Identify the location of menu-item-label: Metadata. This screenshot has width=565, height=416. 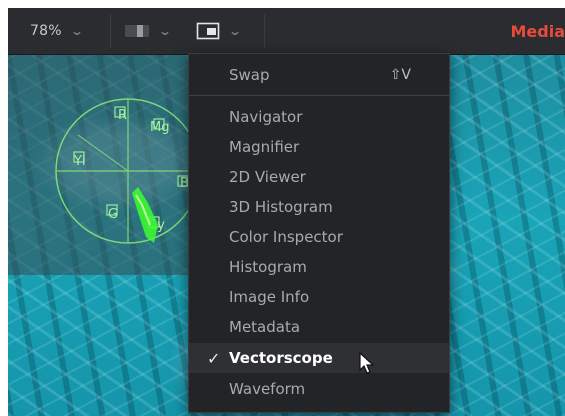
(265, 327).